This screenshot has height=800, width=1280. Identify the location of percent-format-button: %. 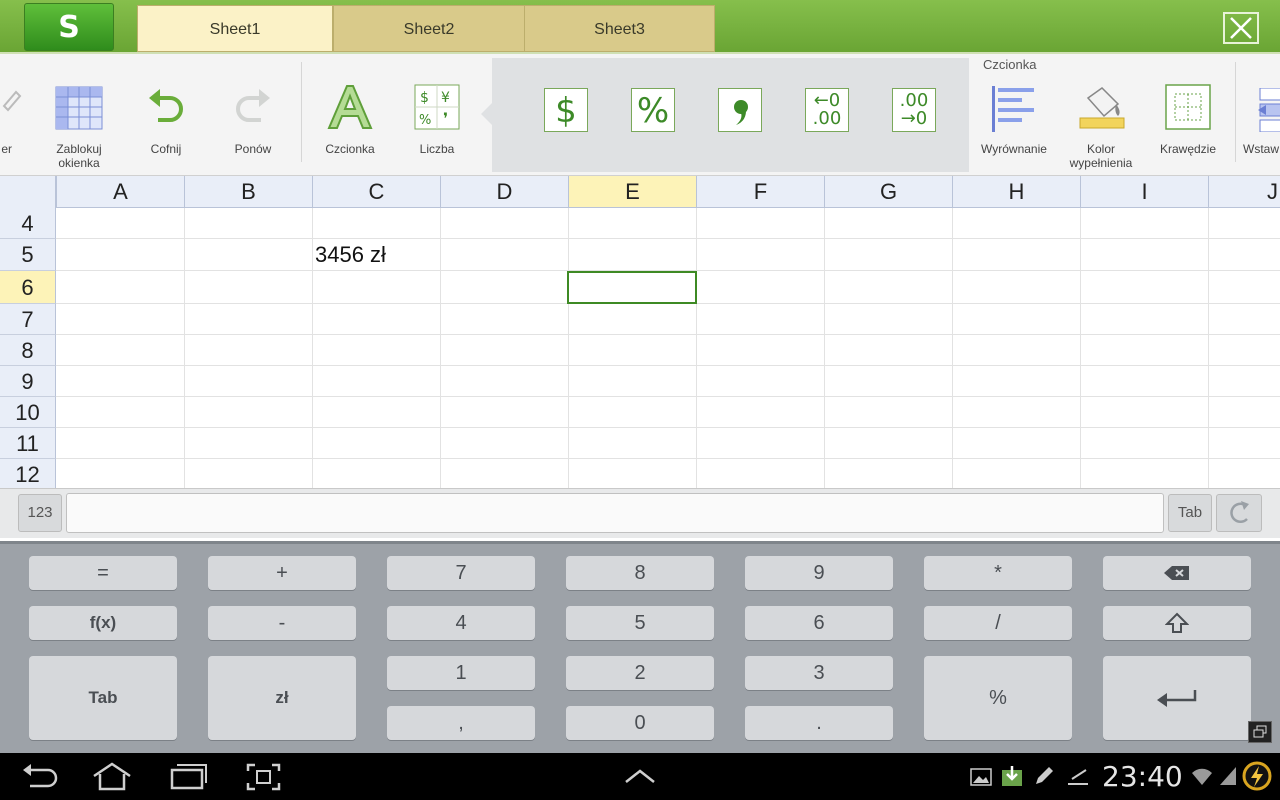
(653, 110).